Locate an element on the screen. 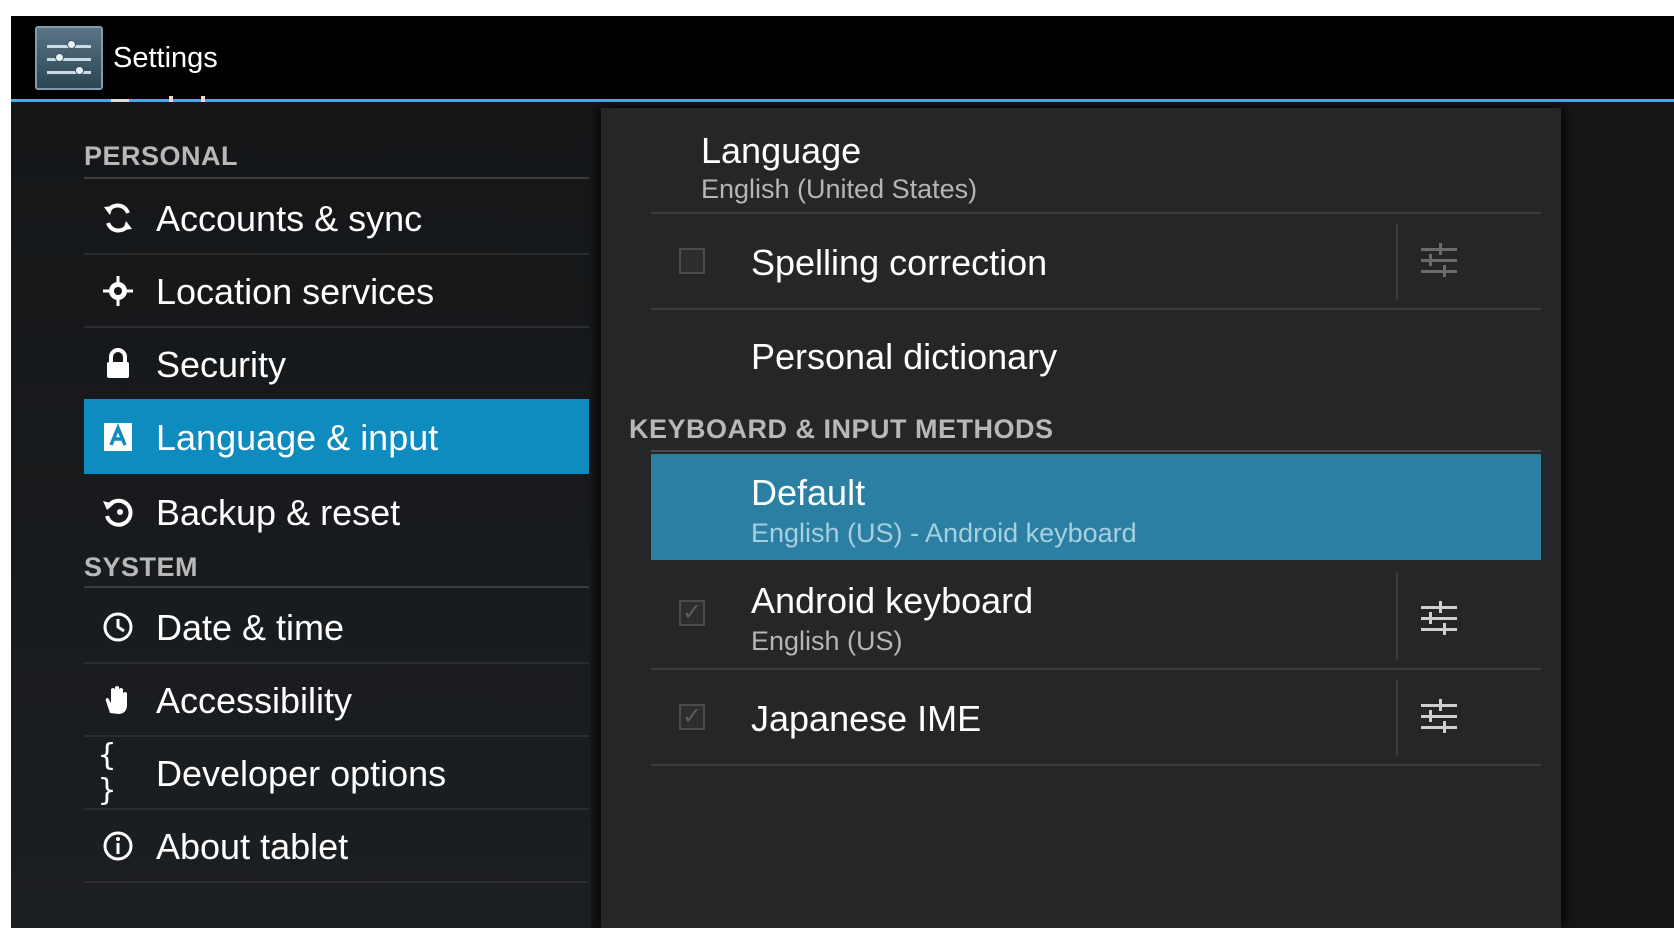 The image size is (1674, 928). japanese-ime-settings-icon is located at coordinates (1439, 716).